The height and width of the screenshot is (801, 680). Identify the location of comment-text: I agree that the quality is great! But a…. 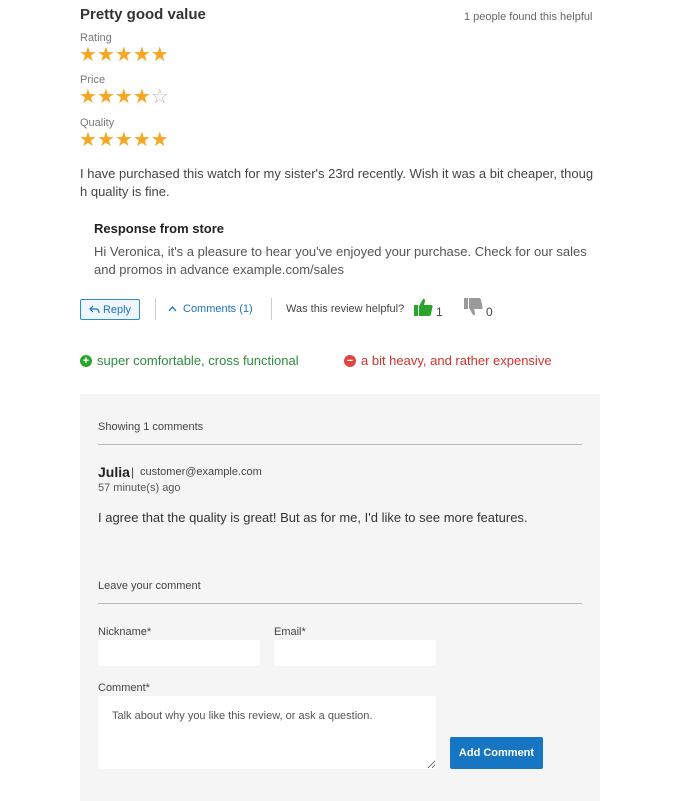
(313, 517).